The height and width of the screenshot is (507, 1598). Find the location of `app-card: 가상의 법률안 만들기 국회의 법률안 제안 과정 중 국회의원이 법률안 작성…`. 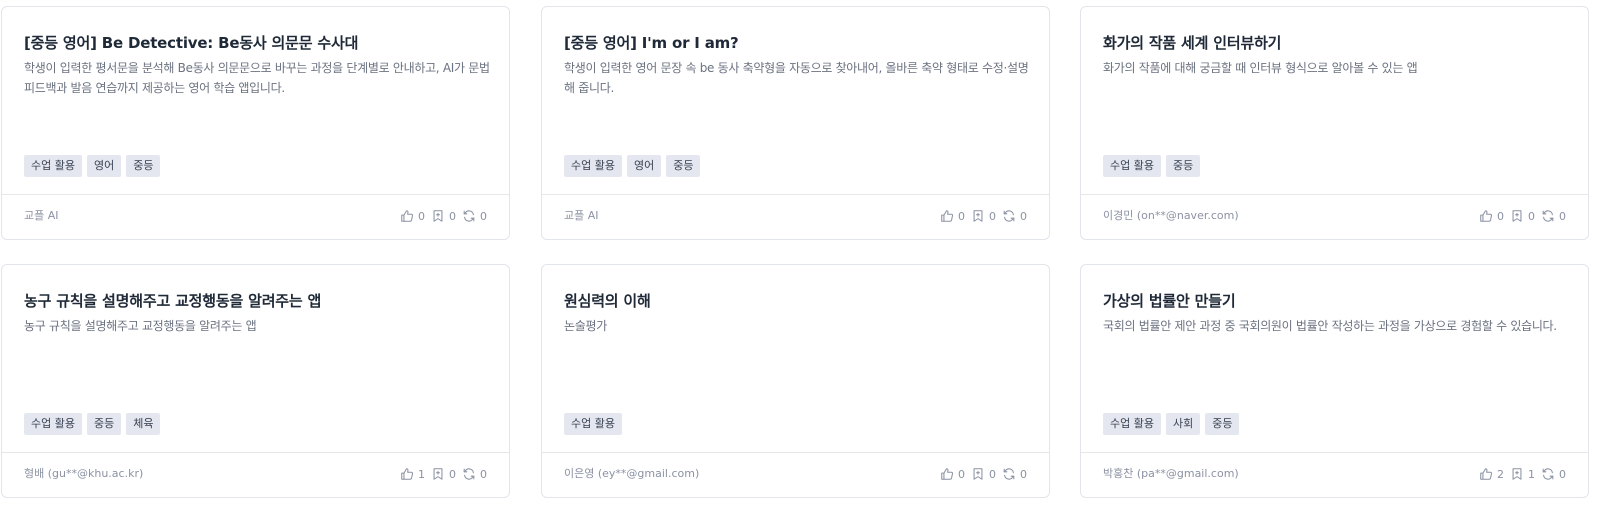

app-card: 가상의 법률안 만들기 국회의 법률안 제안 과정 중 국회의원이 법률안 작성… is located at coordinates (1334, 381).